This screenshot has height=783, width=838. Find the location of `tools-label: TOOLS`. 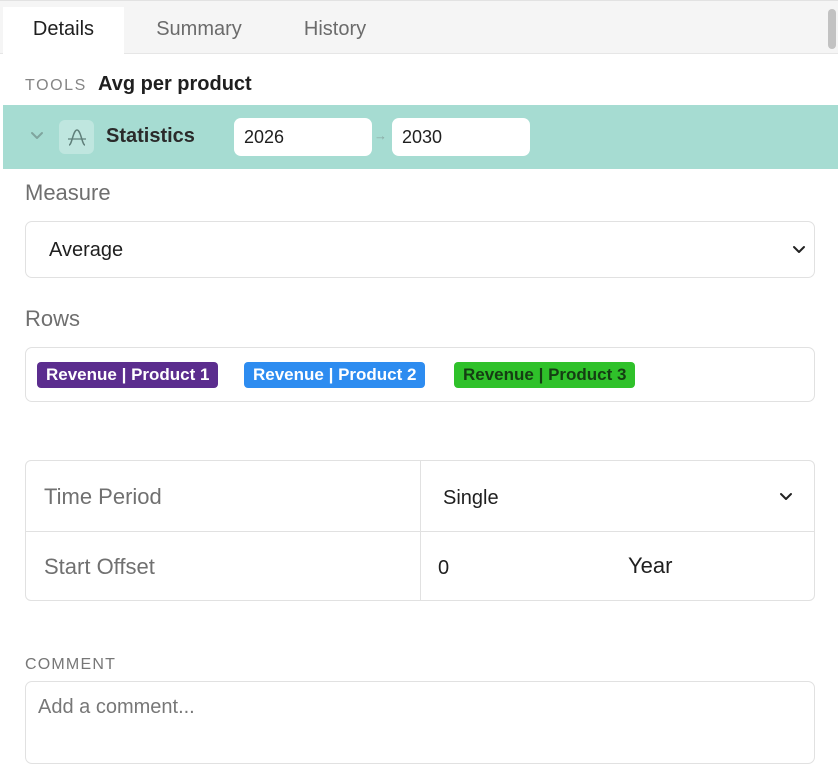

tools-label: TOOLS is located at coordinates (56, 85).